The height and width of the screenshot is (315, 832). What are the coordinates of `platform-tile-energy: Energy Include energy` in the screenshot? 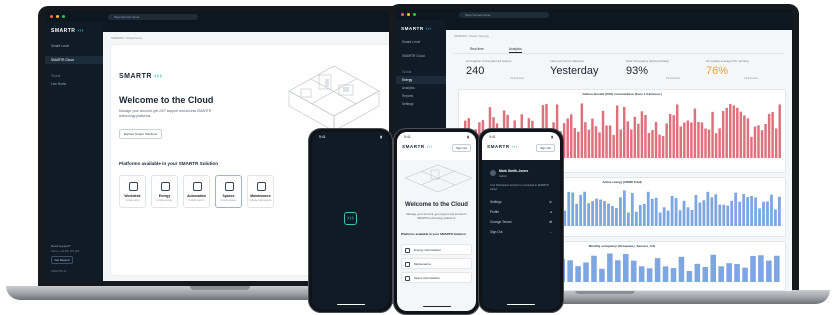 It's located at (164, 191).